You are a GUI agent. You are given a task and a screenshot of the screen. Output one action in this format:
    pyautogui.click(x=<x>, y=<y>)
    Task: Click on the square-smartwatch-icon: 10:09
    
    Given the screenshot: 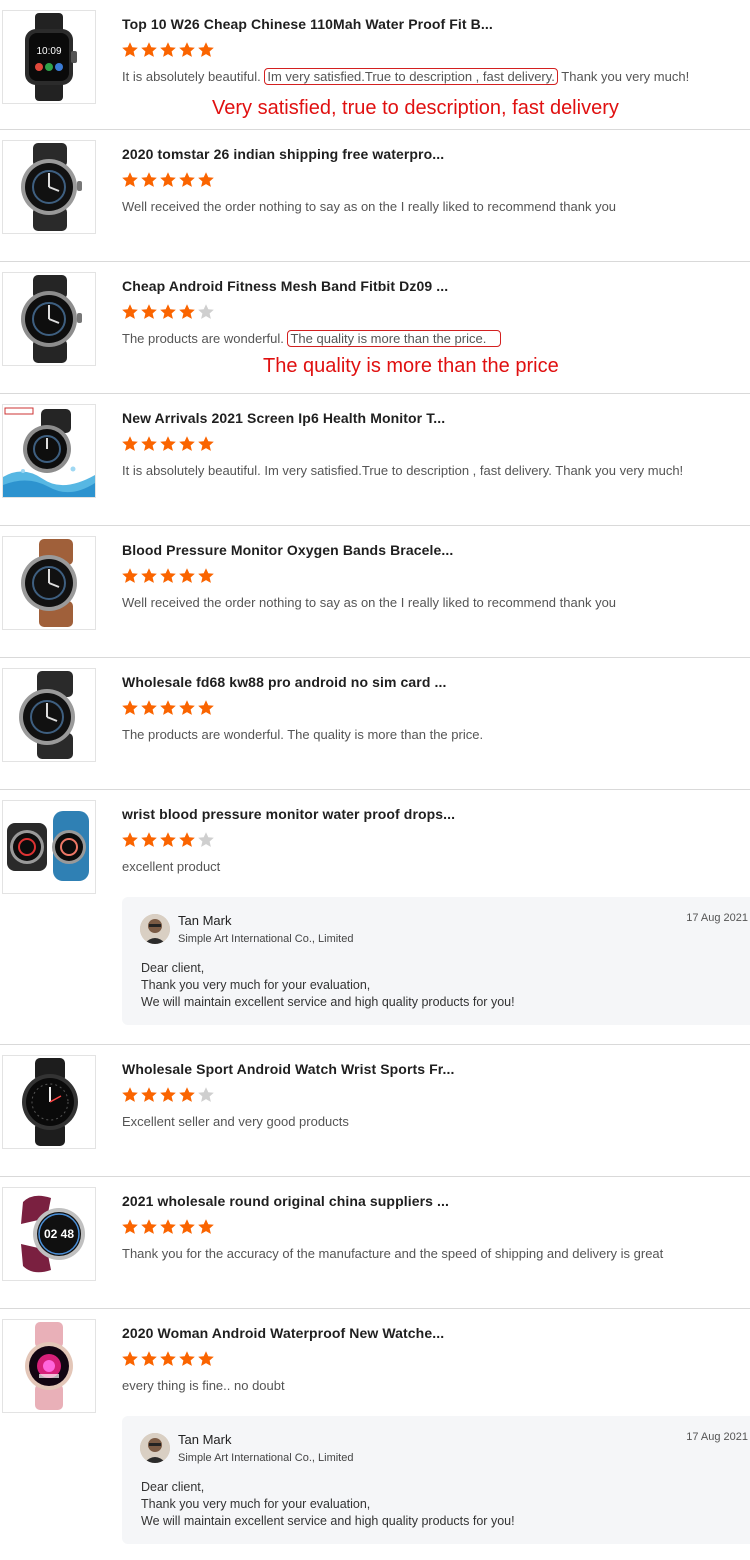 What is the action you would take?
    pyautogui.click(x=51, y=57)
    